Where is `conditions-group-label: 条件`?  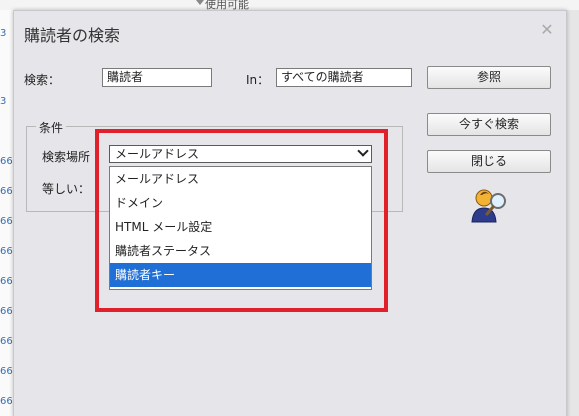 conditions-group-label: 条件 is located at coordinates (51, 127).